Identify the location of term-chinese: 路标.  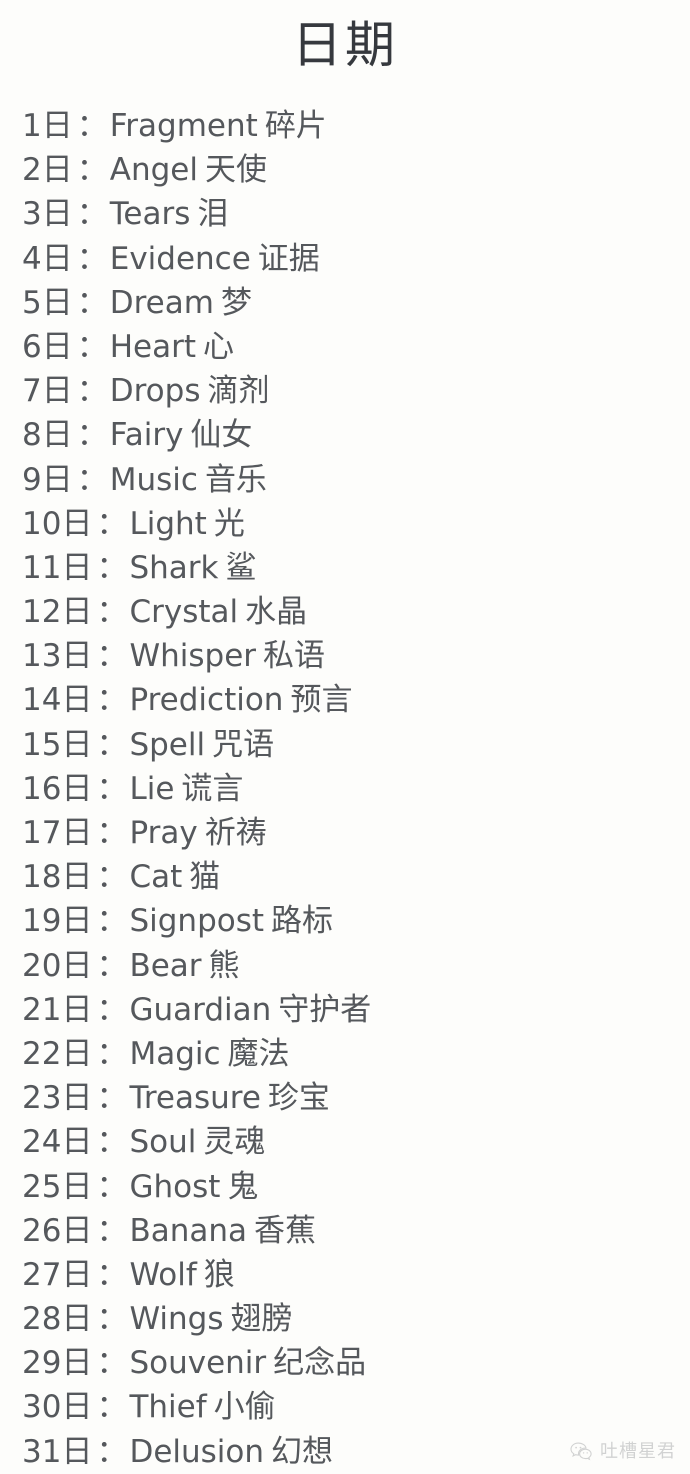
(302, 921).